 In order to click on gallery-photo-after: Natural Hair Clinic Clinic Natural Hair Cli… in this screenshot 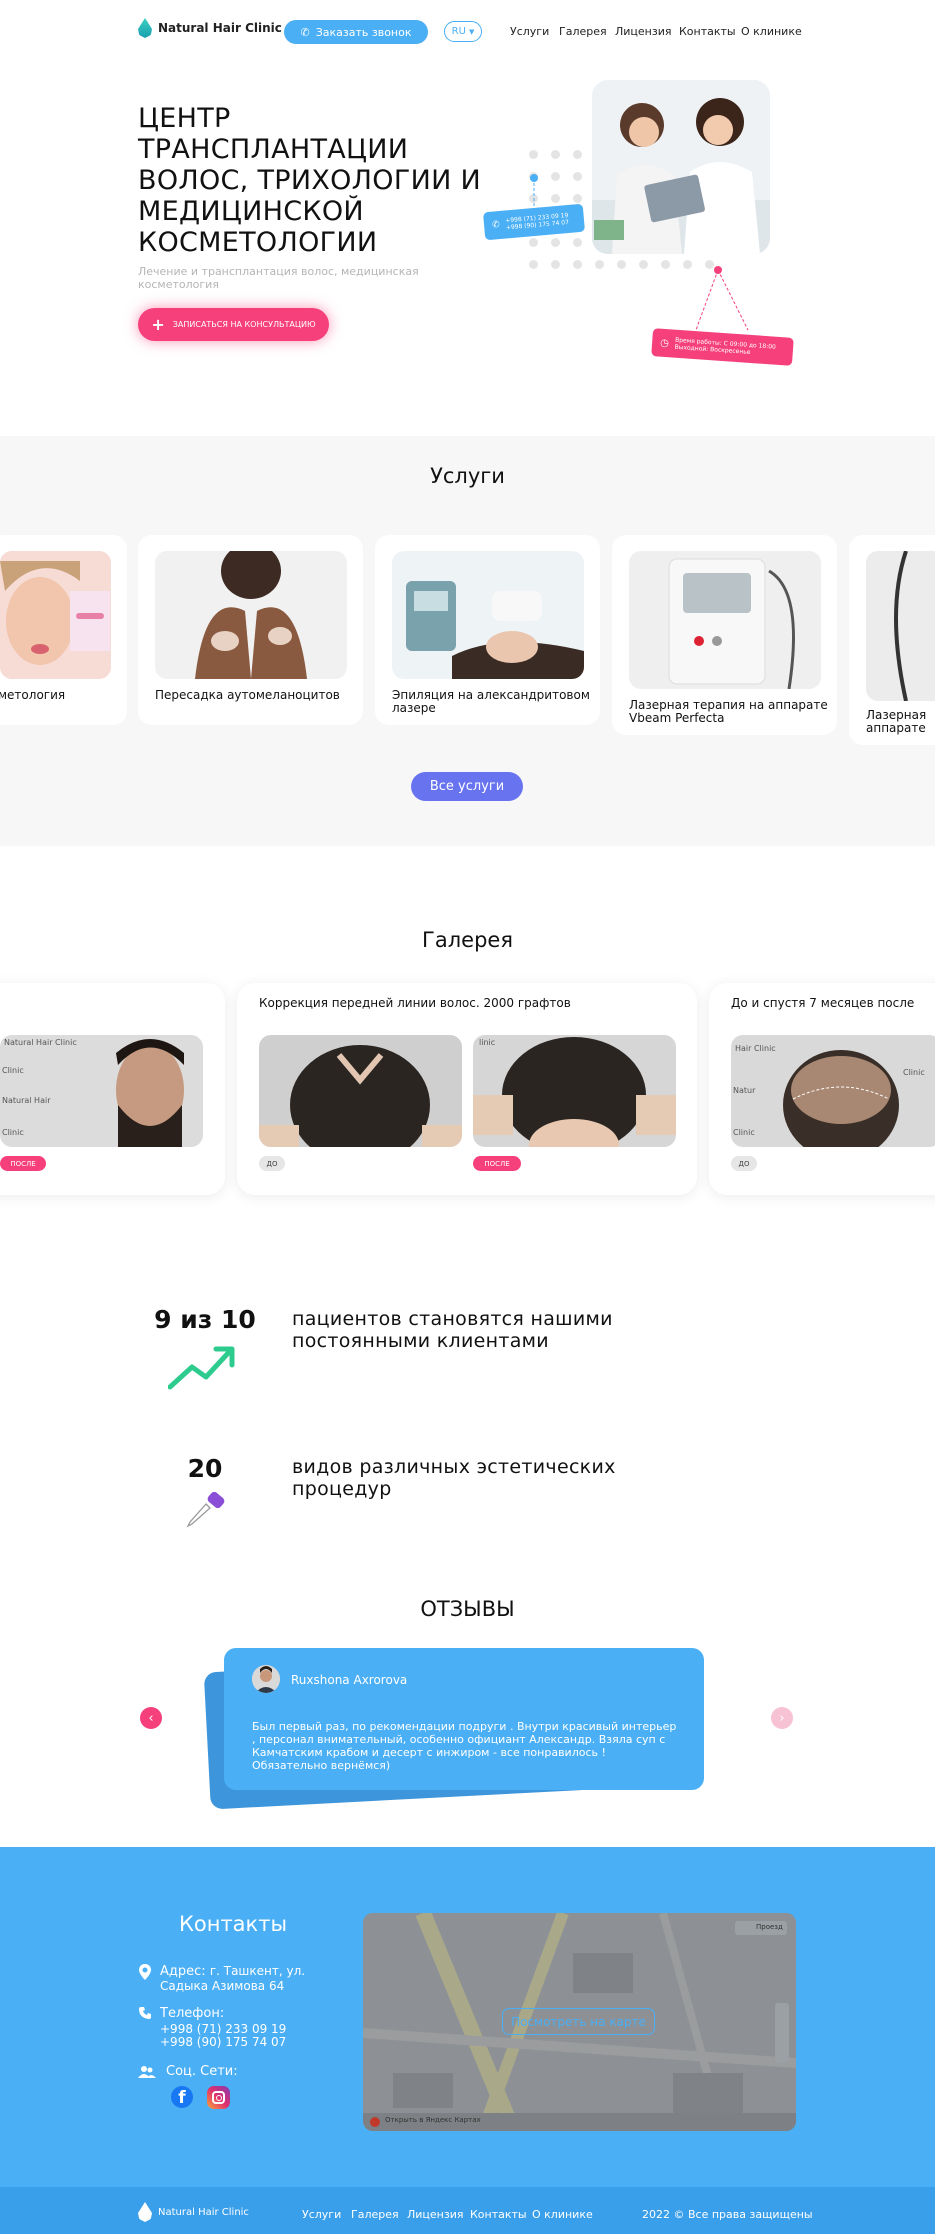, I will do `click(101, 1091)`.